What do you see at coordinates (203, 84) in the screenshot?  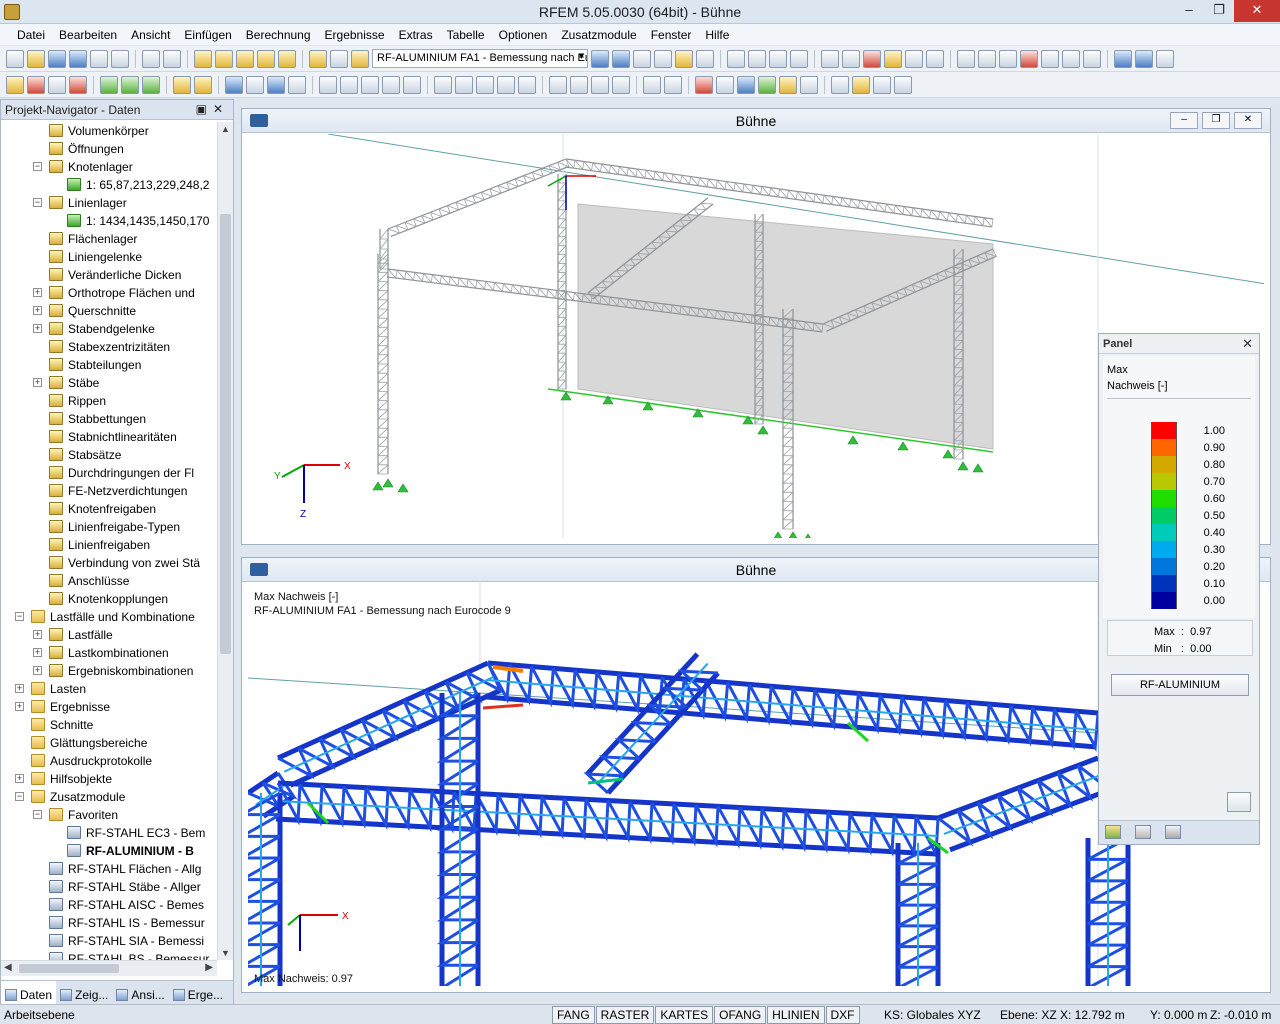 I see `member-load-icon` at bounding box center [203, 84].